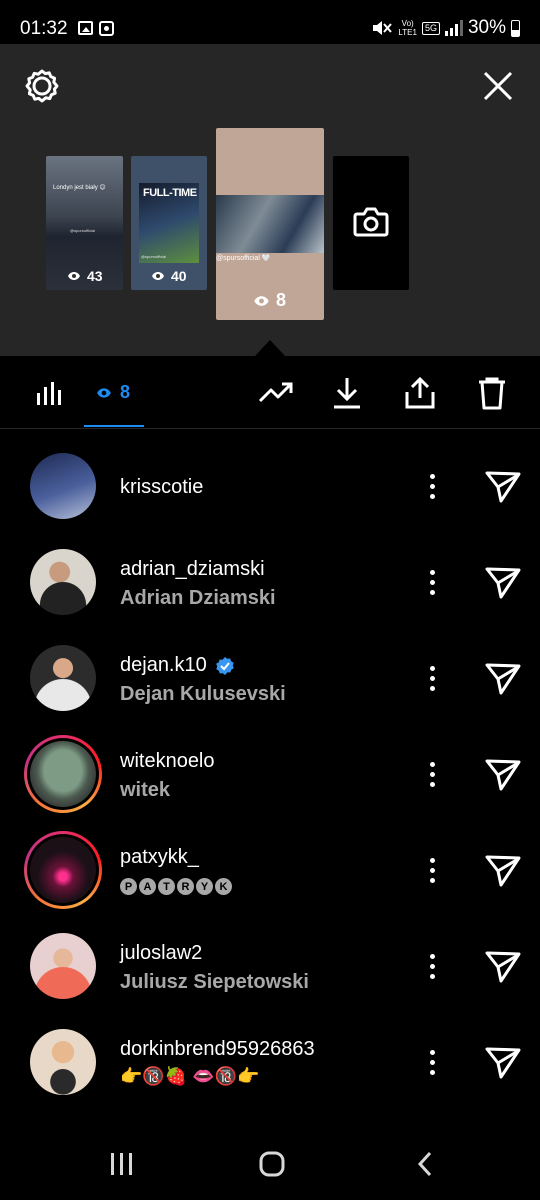  I want to click on bar-chart-icon, so click(49, 393).